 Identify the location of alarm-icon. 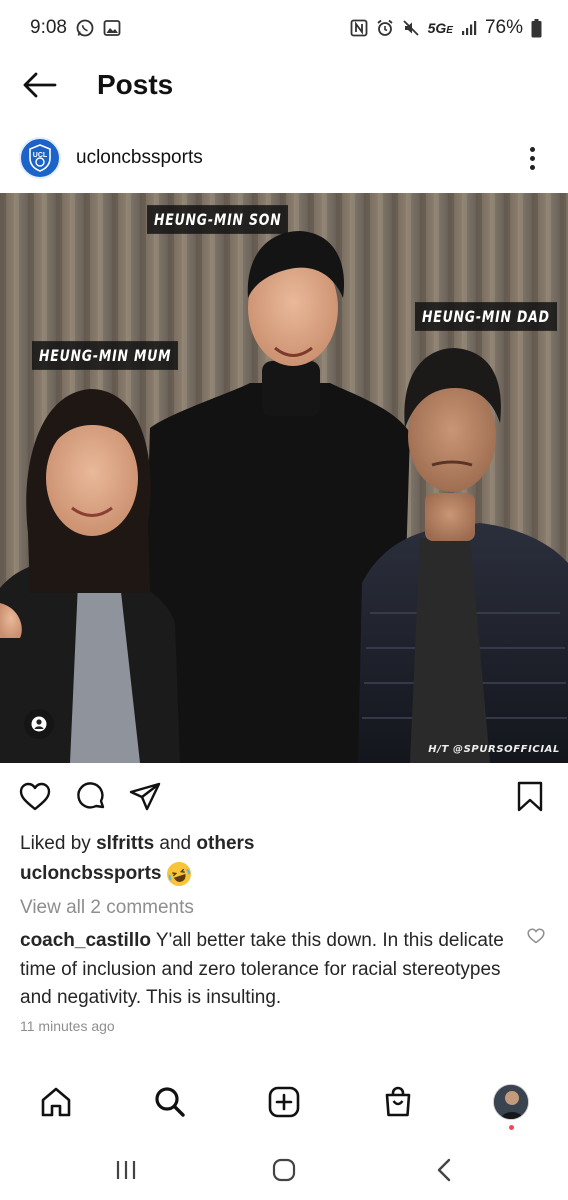
(385, 28).